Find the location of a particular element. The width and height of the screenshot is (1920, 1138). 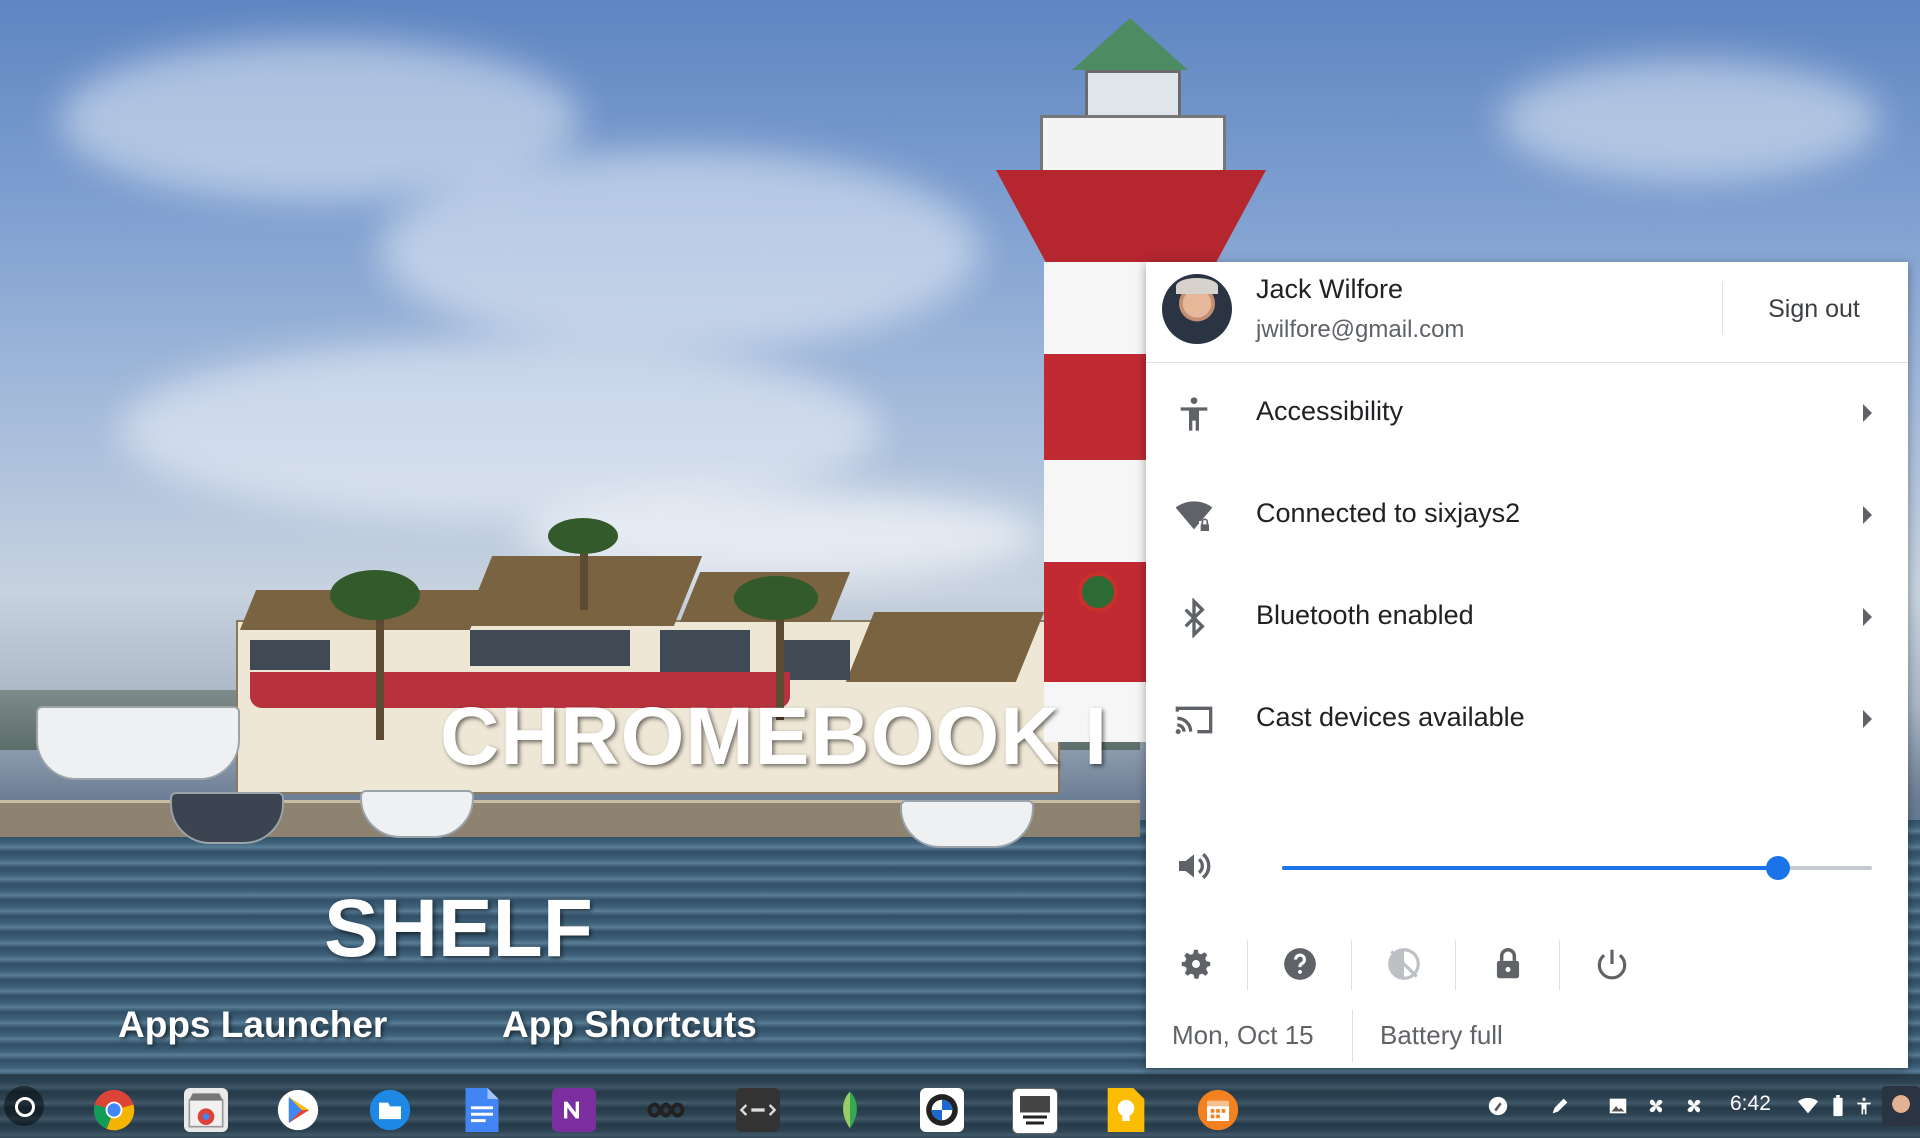

settings-icon is located at coordinates (1196, 964).